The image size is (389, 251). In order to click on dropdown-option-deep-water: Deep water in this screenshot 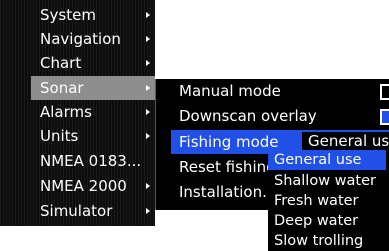, I will do `click(328, 221)`.